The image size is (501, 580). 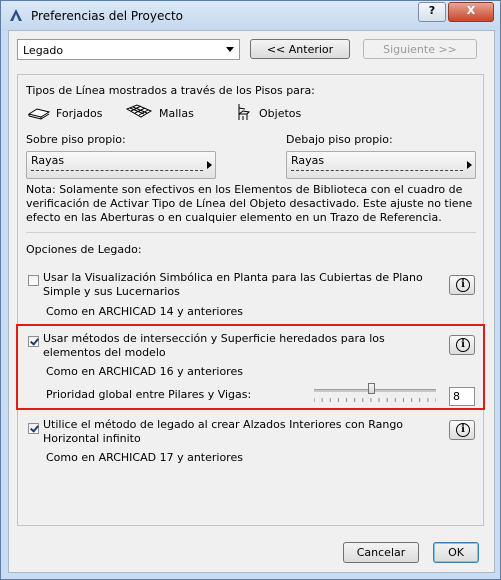 I want to click on cancel-button: Cancelar, so click(x=381, y=552).